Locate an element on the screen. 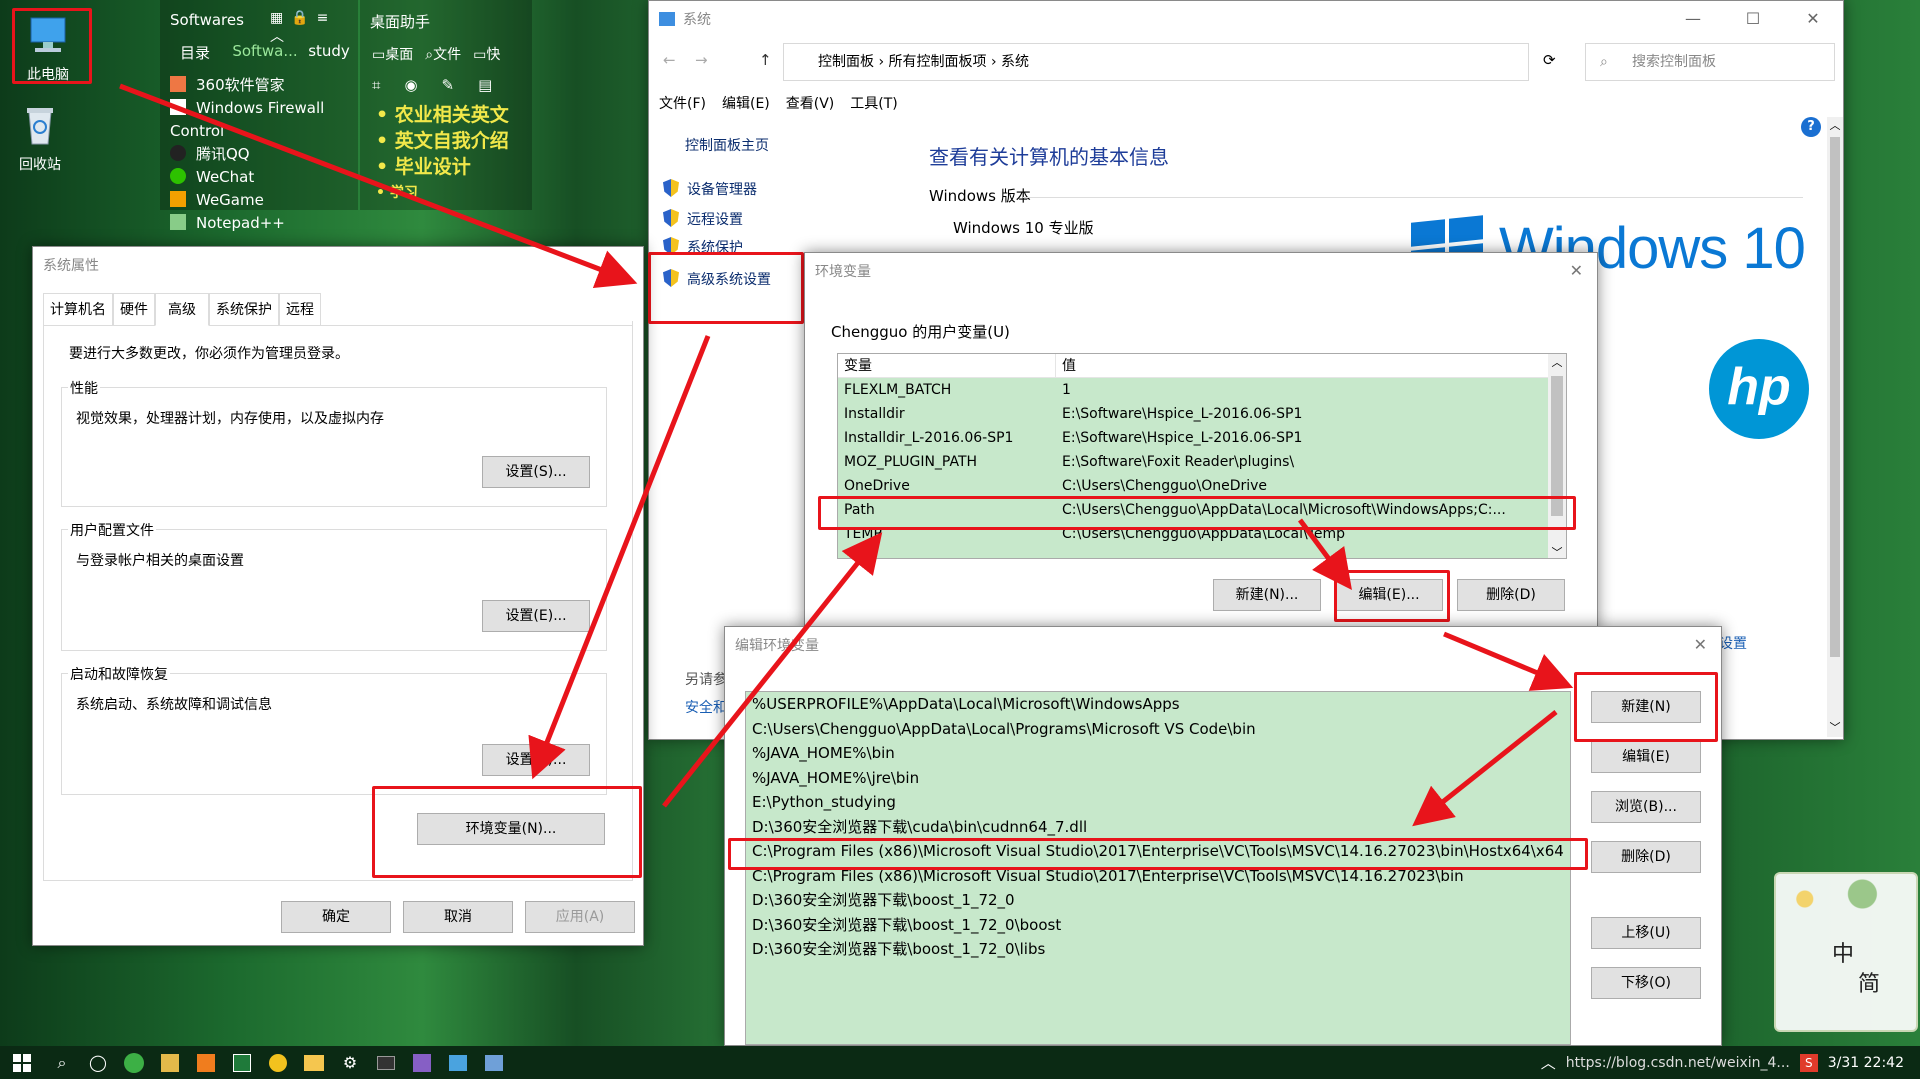  refresh-icon: ⟳ is located at coordinates (1549, 60).